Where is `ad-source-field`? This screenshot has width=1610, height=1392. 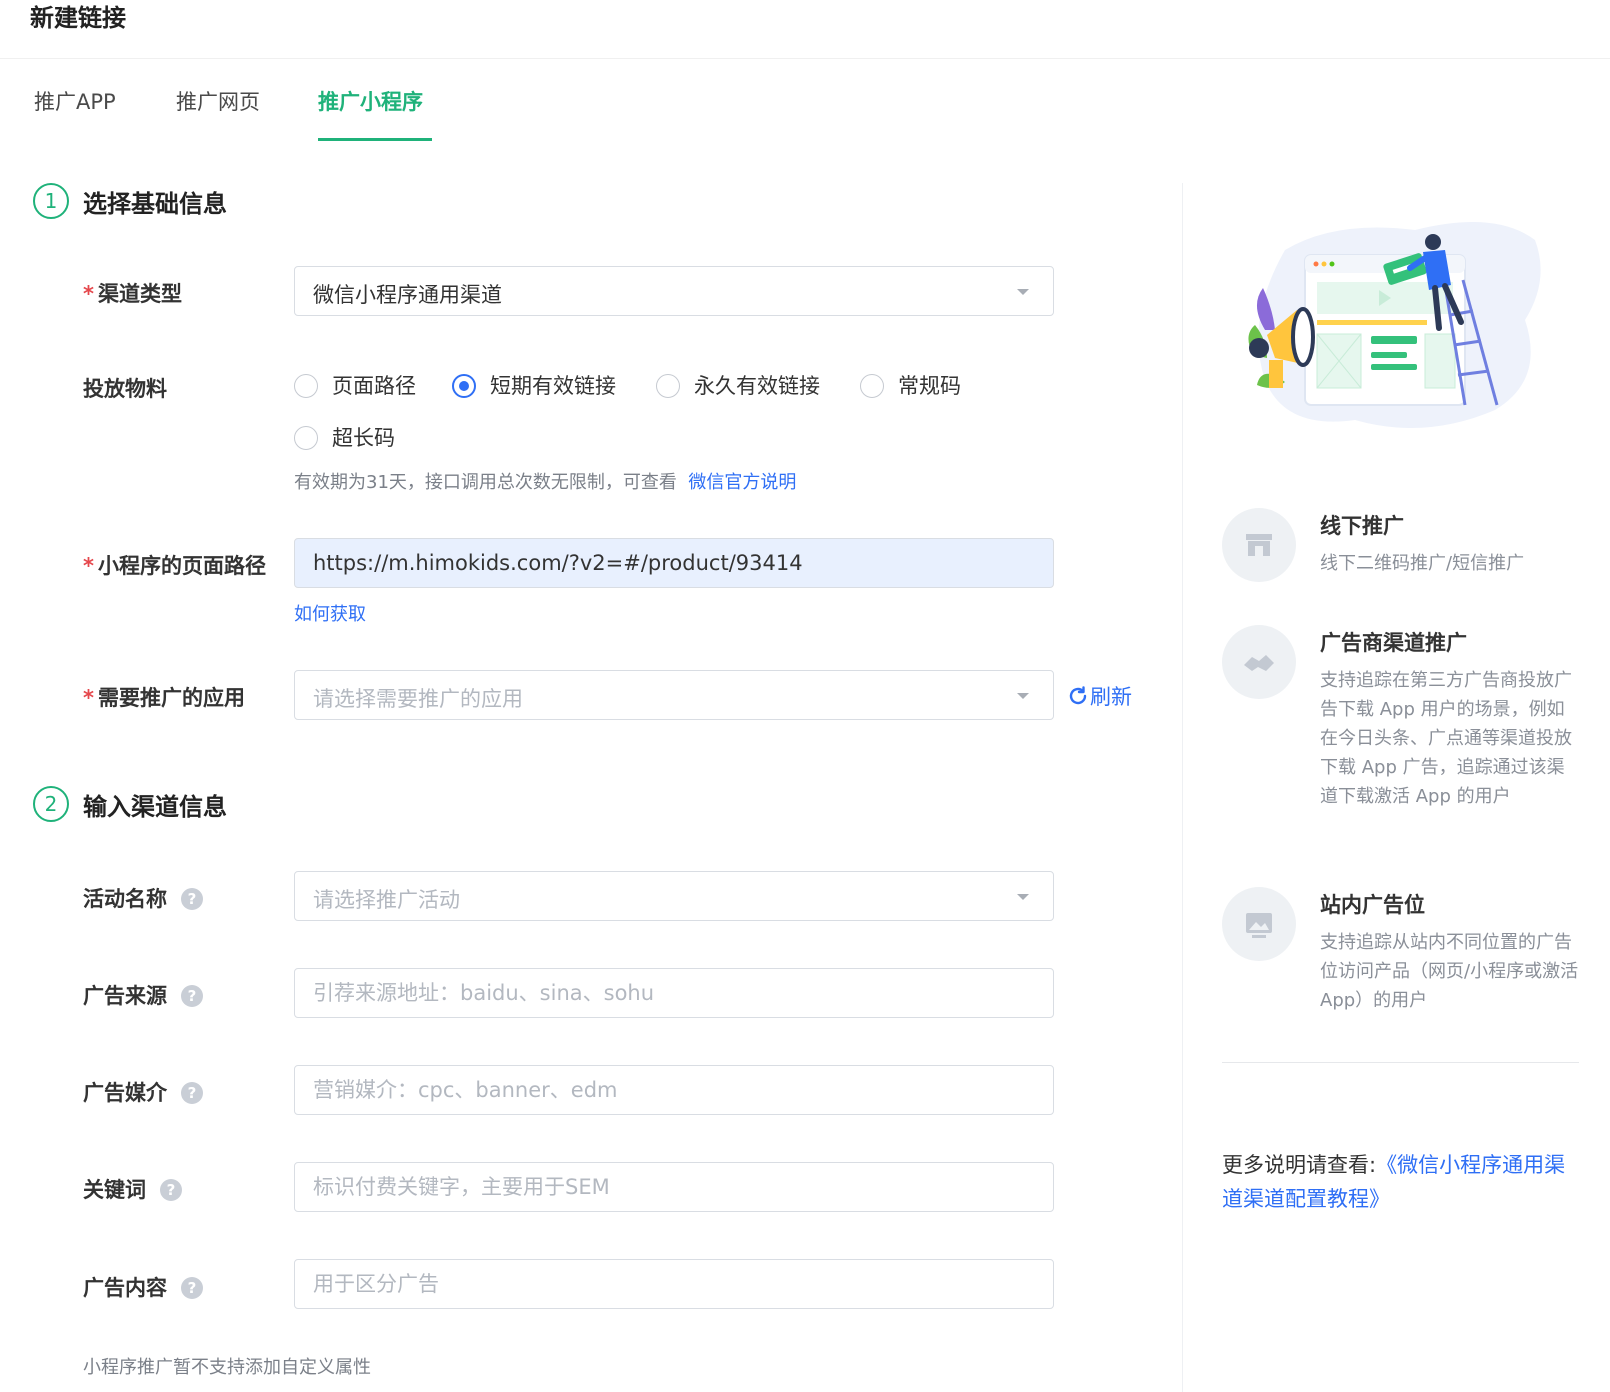 ad-source-field is located at coordinates (674, 993).